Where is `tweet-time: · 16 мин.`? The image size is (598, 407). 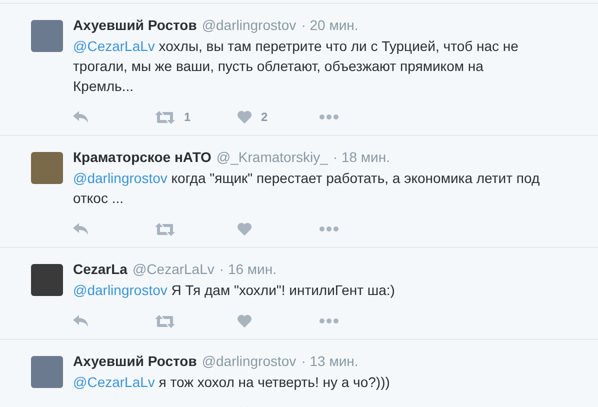
tweet-time: · 16 мин. is located at coordinates (247, 269).